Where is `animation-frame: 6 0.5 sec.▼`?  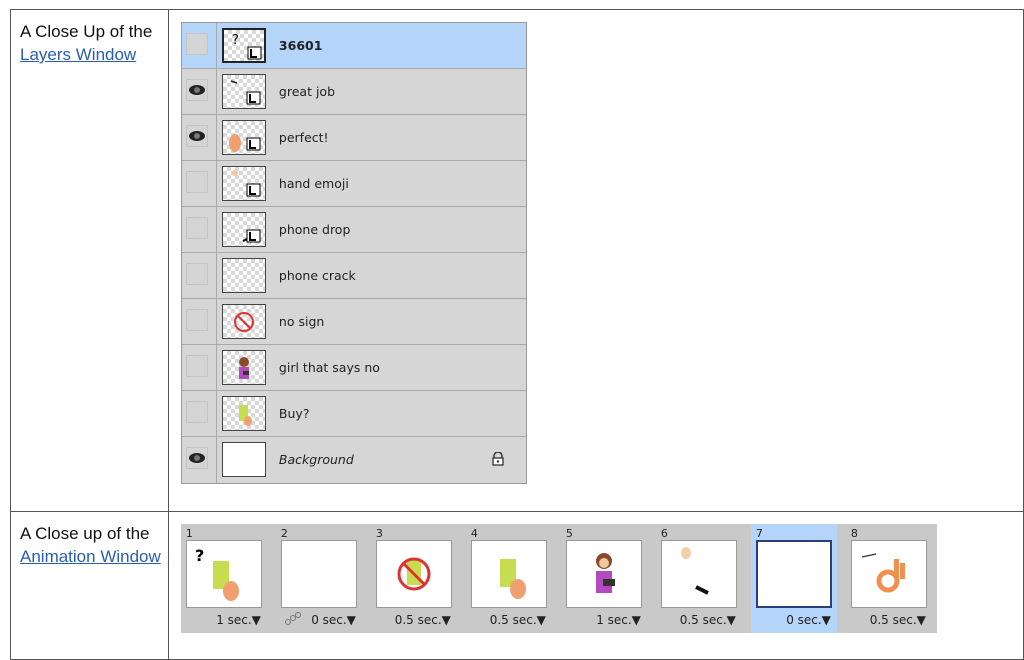 animation-frame: 6 0.5 sec.▼ is located at coordinates (699, 578).